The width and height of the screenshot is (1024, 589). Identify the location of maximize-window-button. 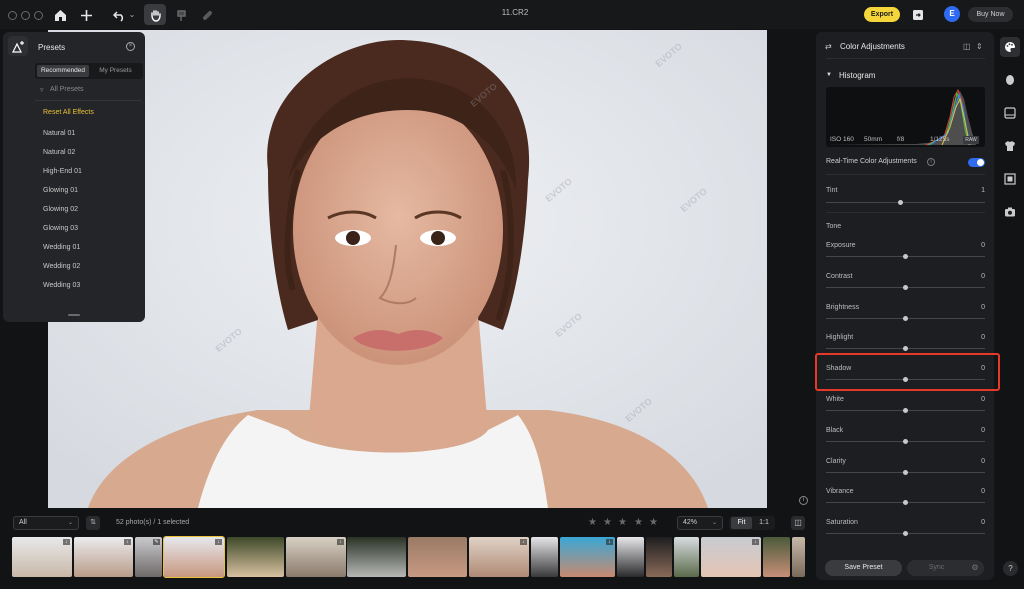
(38, 15).